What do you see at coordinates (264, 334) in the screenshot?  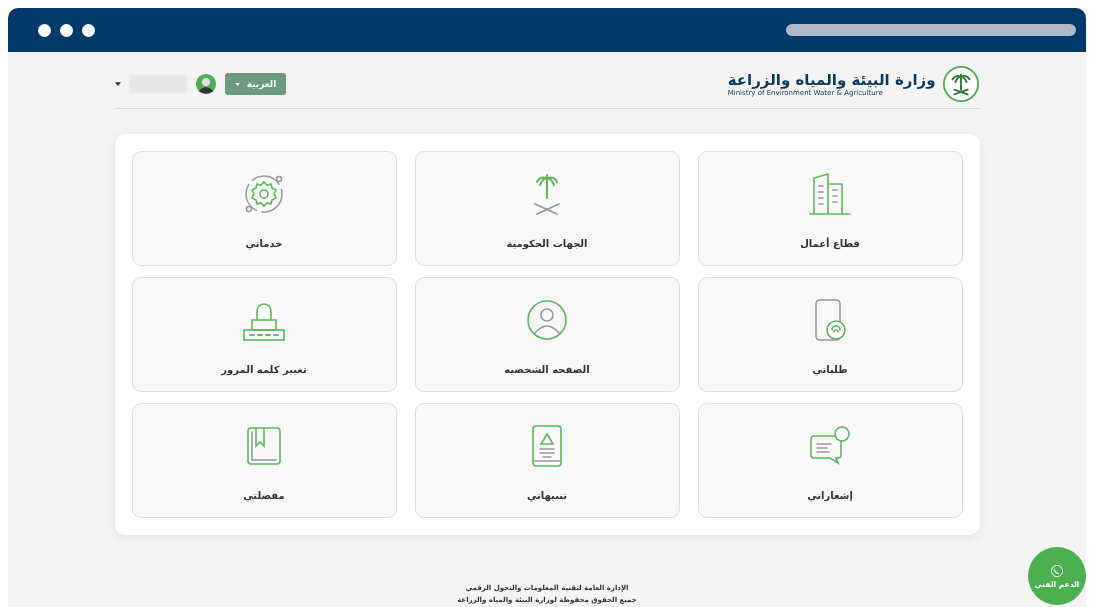 I see `menu-tile: تغيير كلمه المرور` at bounding box center [264, 334].